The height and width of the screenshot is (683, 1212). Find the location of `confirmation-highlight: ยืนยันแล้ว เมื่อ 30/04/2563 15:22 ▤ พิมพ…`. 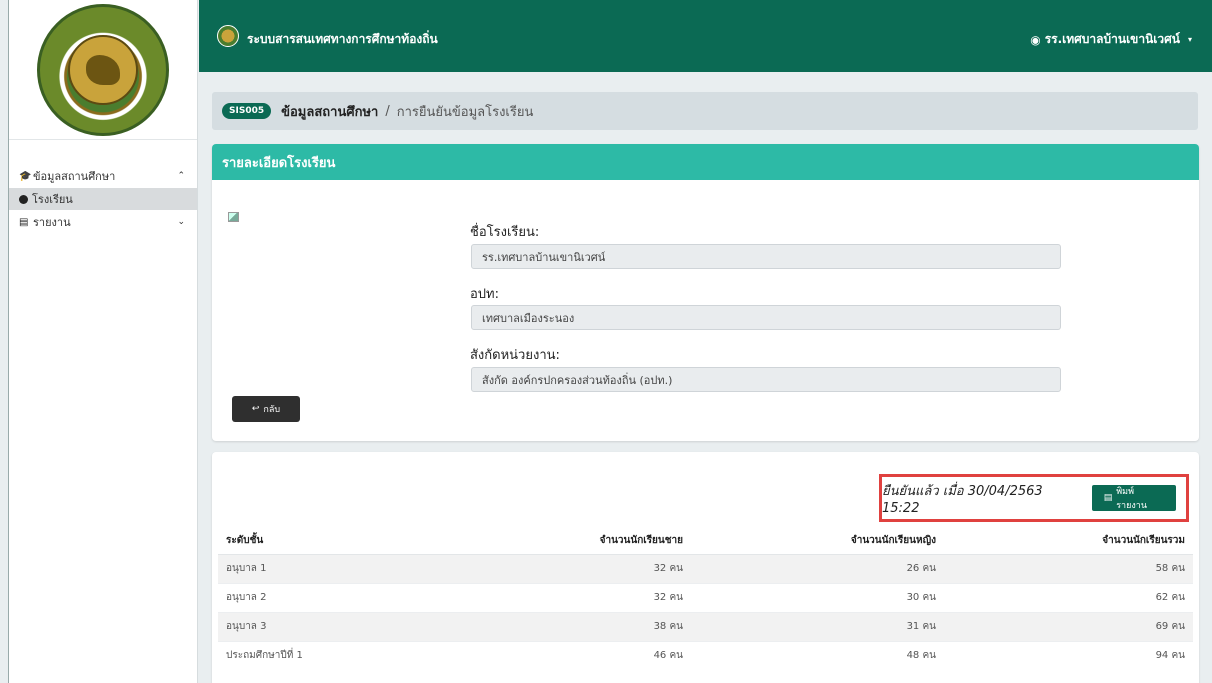

confirmation-highlight: ยืนยันแล้ว เมื่อ 30/04/2563 15:22 ▤ พิมพ… is located at coordinates (1034, 498).